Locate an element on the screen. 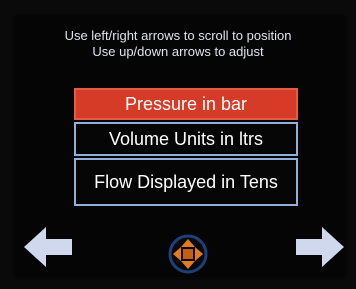 This screenshot has height=289, width=356. option-volume-units: Volume Units in ltrs is located at coordinates (186, 139).